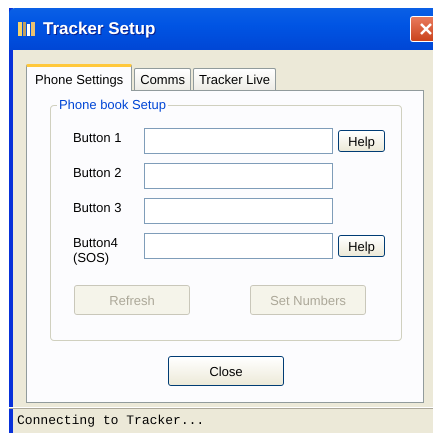 The height and width of the screenshot is (433, 433). I want to click on field-label: Button4 (SOS), so click(96, 249).